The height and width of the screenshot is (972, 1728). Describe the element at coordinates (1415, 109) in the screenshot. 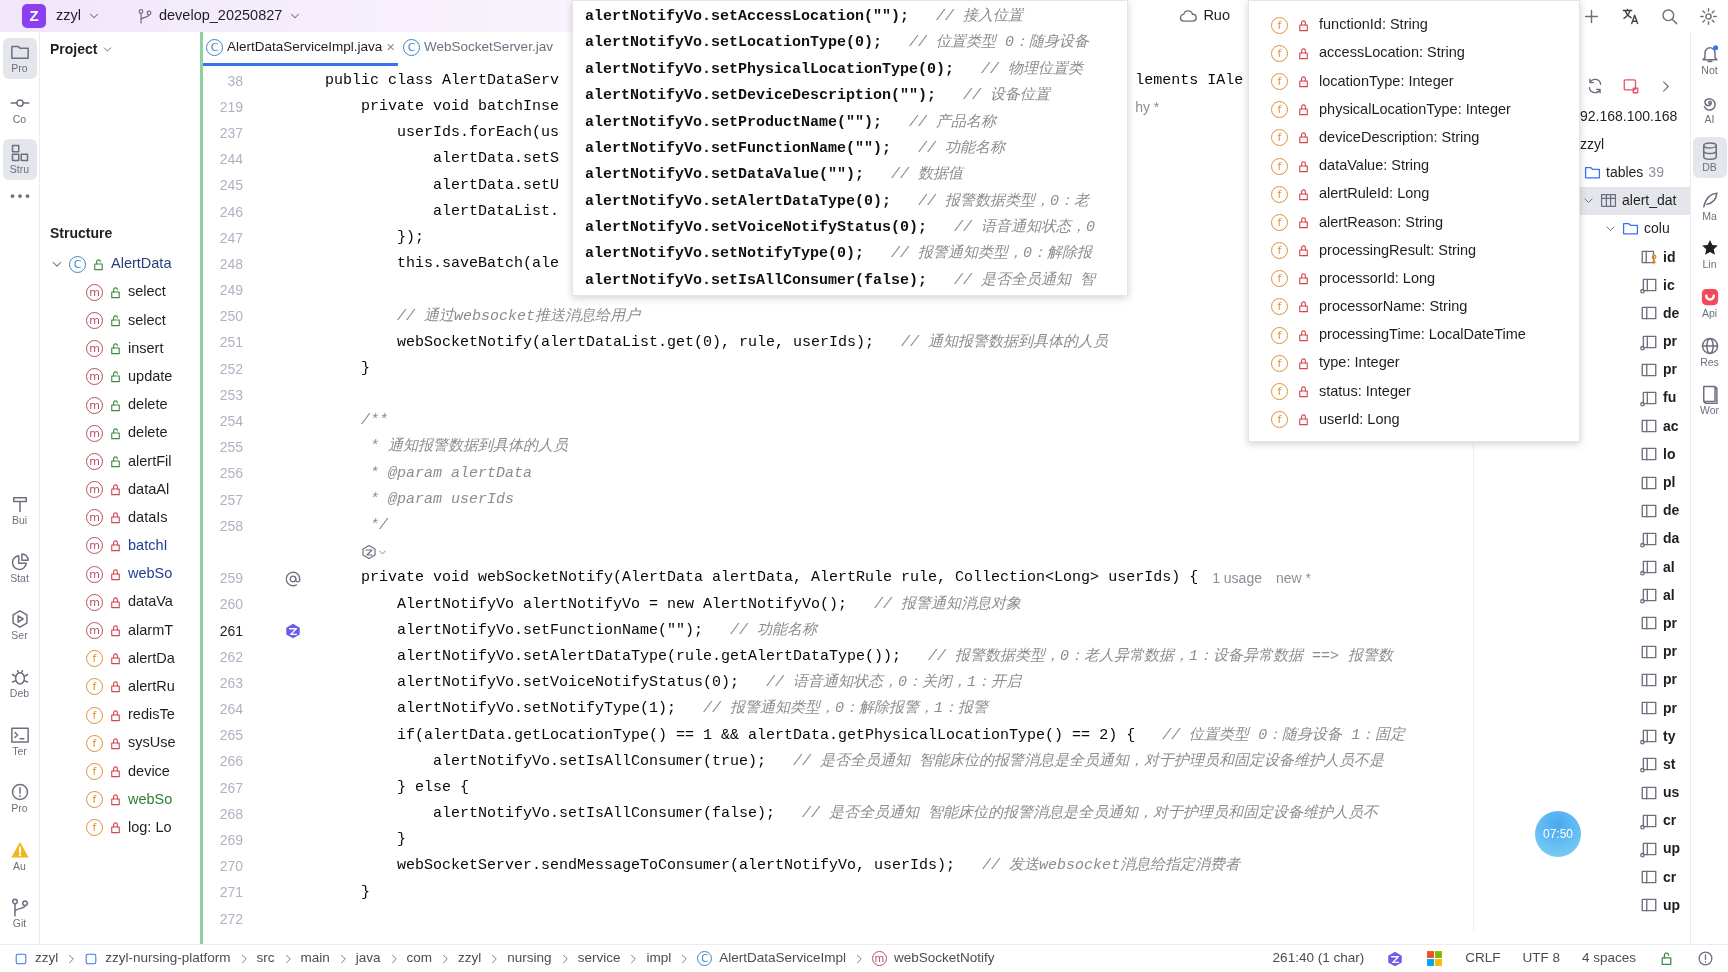

I see `field-item: physicalLocationType: Integer` at that location.